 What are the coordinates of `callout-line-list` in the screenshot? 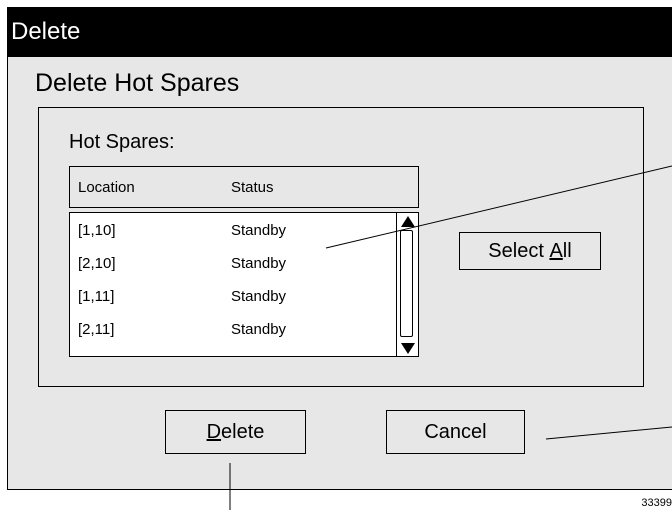 It's located at (498, 207).